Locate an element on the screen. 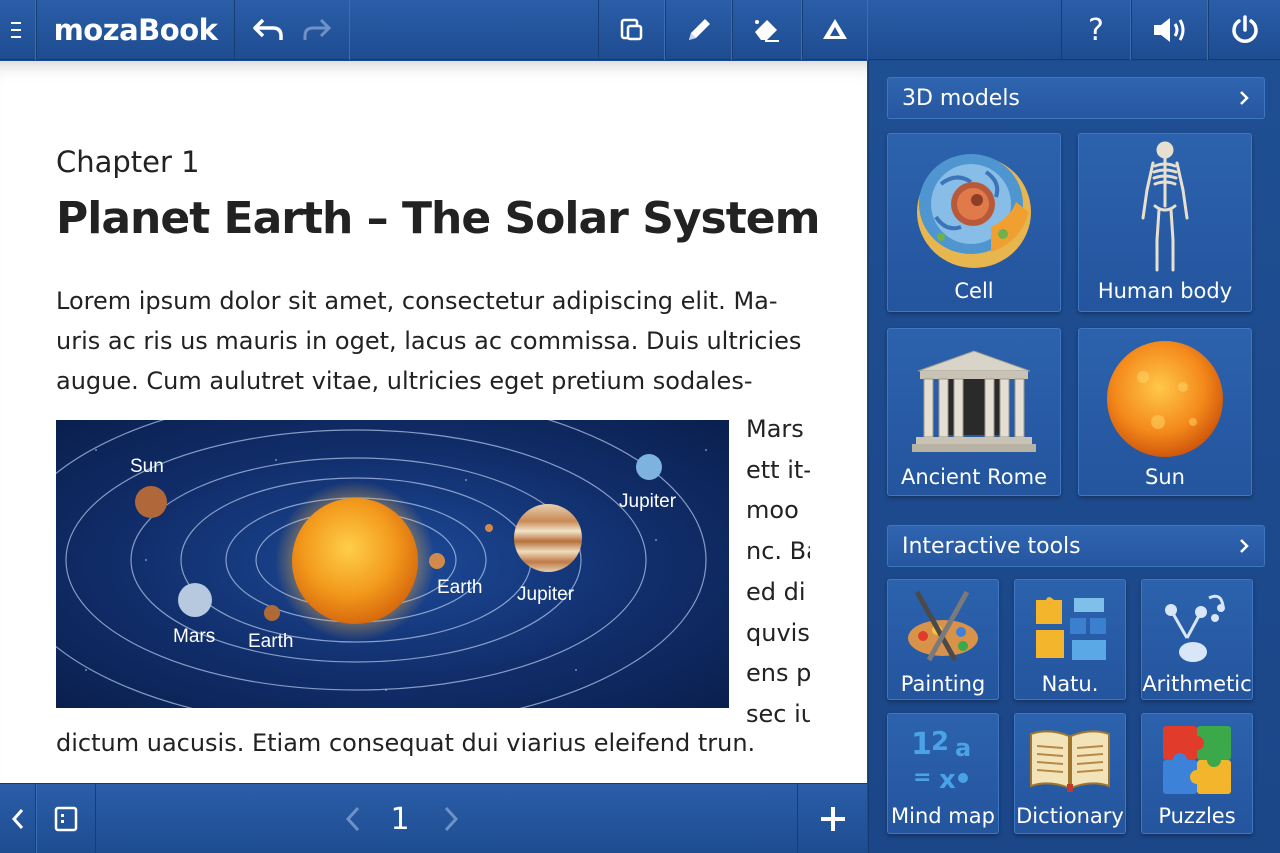 This screenshot has height=853, width=1280. model-label-sun: Sun is located at coordinates (1165, 477).